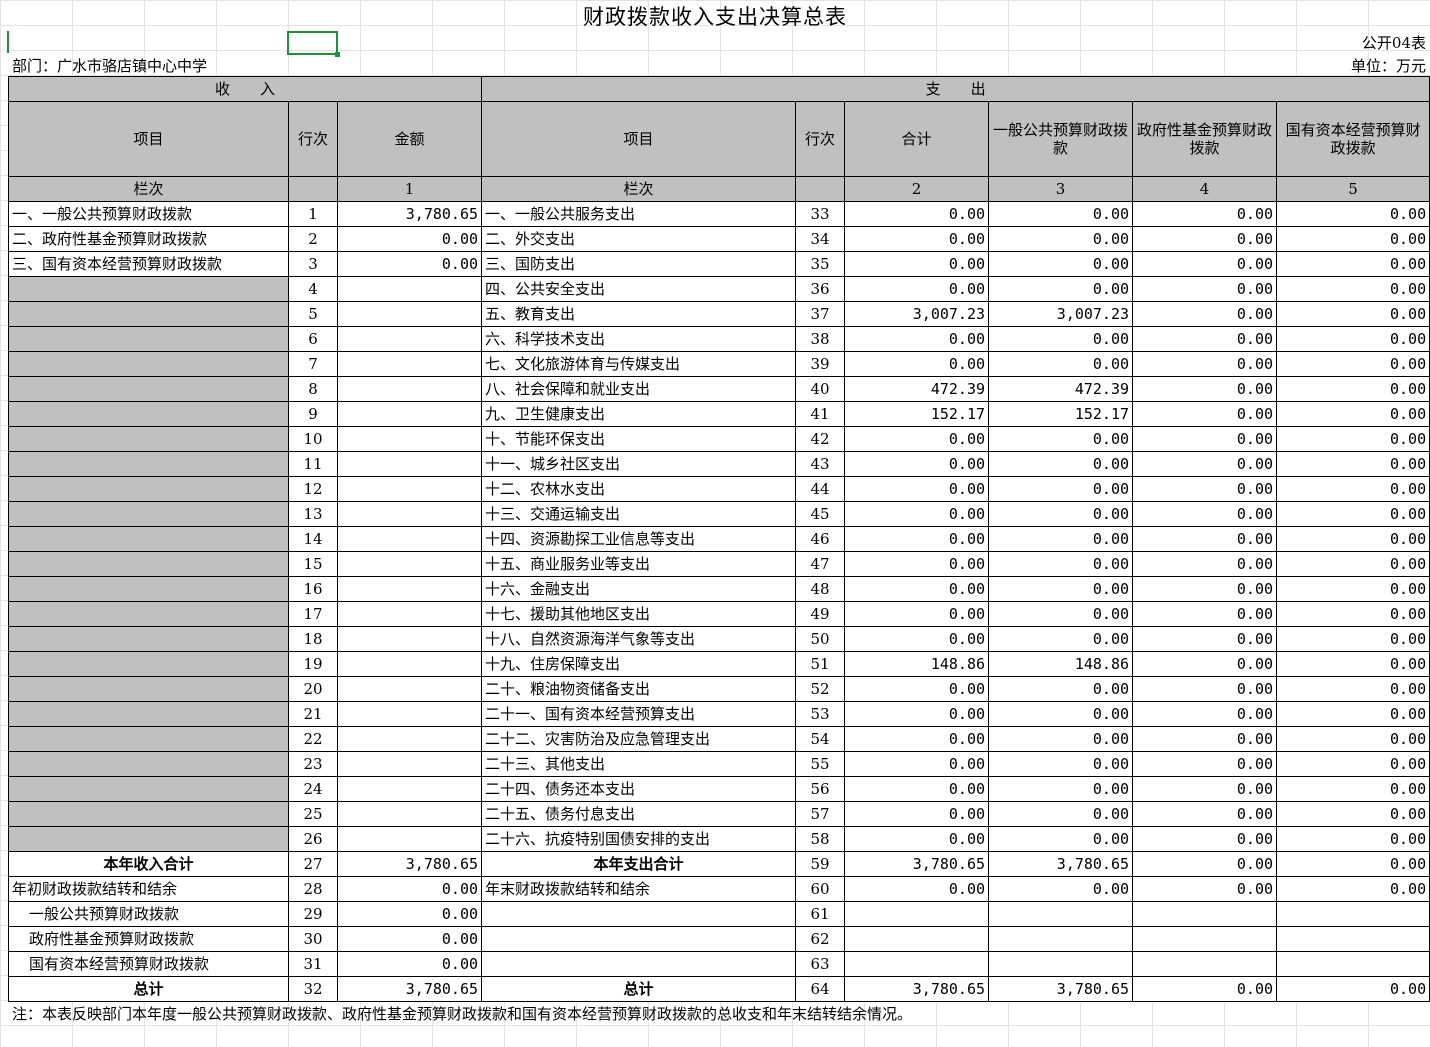 Image resolution: width=1430 pixels, height=1047 pixels. Describe the element at coordinates (409, 864) in the screenshot. I see `income-amount-cell: 3,780.65` at that location.